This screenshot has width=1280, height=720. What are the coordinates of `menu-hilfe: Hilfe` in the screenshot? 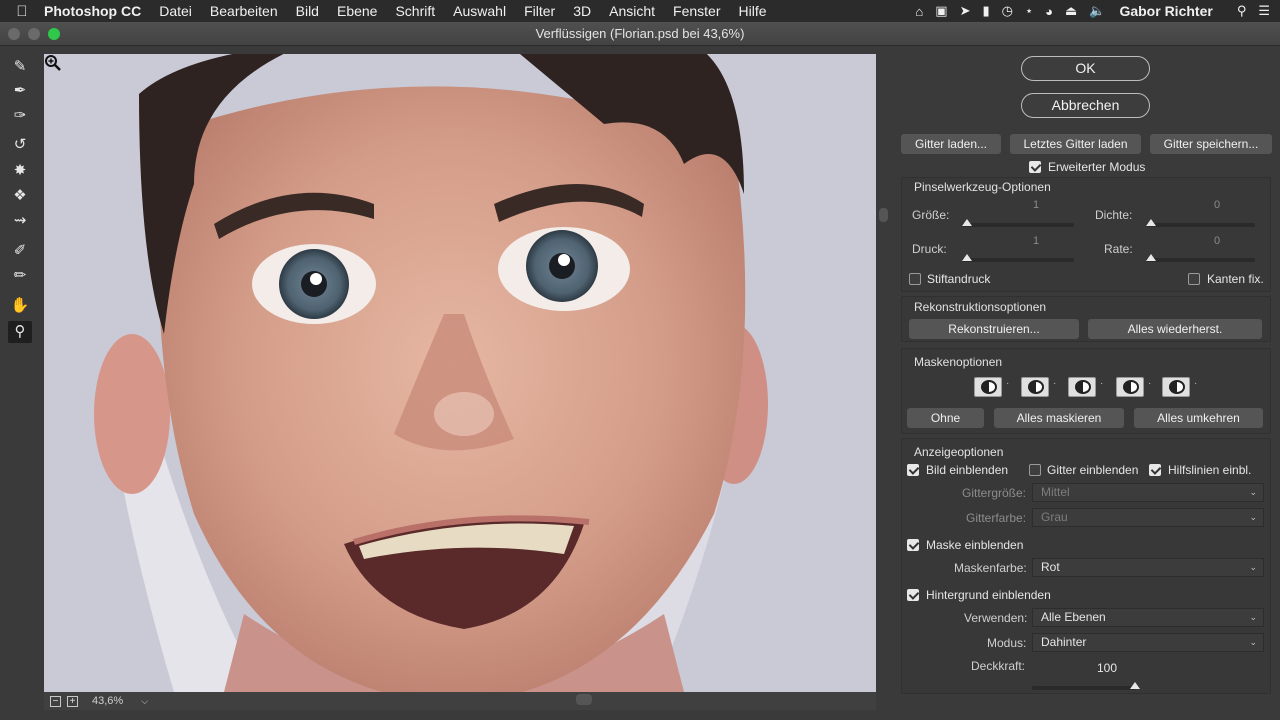 It's located at (753, 11).